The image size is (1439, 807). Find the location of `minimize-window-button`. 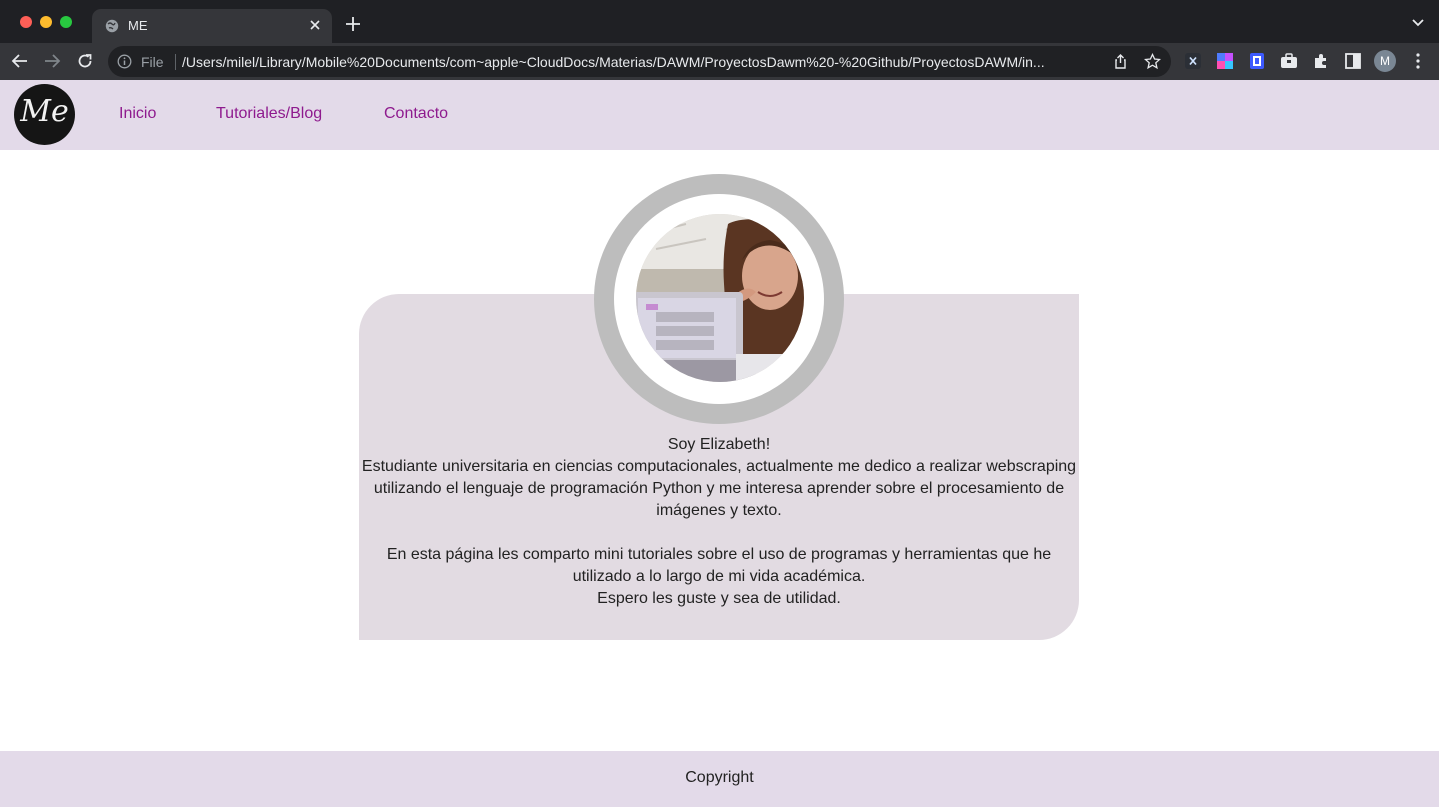

minimize-window-button is located at coordinates (46, 22).